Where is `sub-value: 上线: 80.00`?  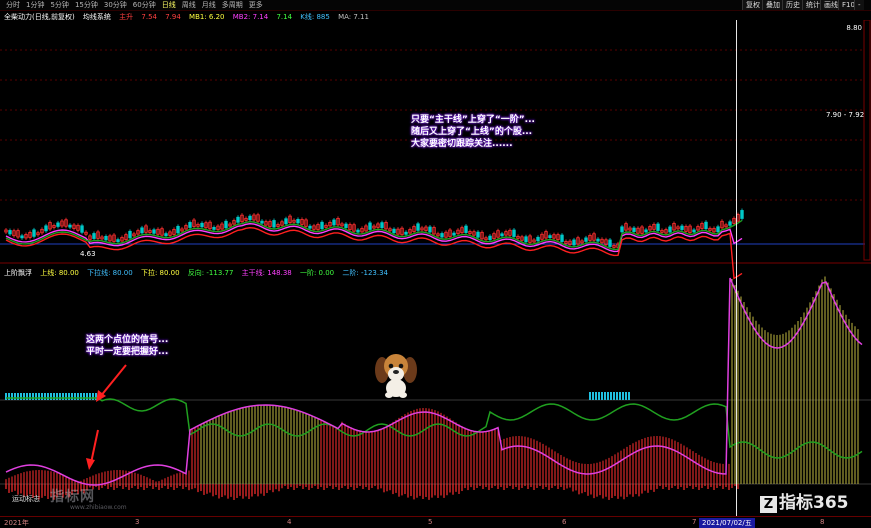
sub-value: 上线: 80.00 is located at coordinates (59, 273).